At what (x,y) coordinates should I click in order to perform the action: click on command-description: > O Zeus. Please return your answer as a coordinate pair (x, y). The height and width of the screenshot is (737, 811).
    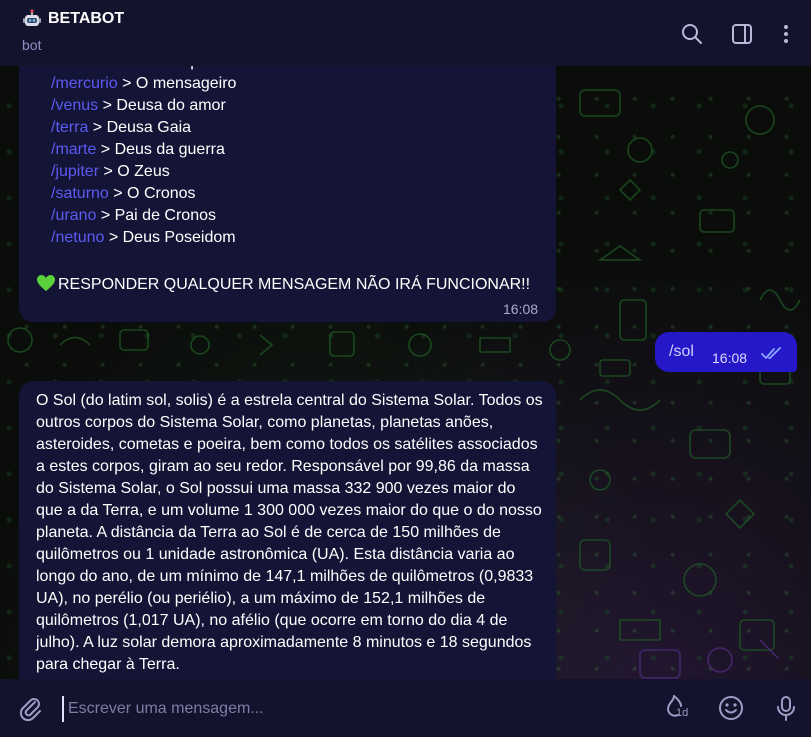
    Looking at the image, I should click on (134, 171).